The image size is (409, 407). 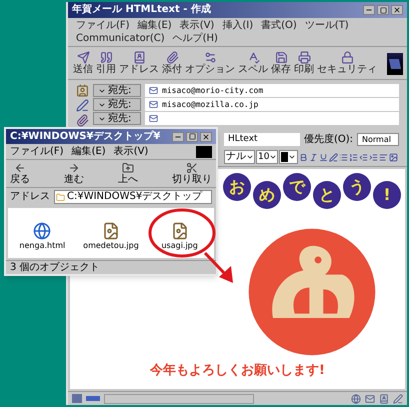 What do you see at coordinates (83, 57) in the screenshot?
I see `send-icon` at bounding box center [83, 57].